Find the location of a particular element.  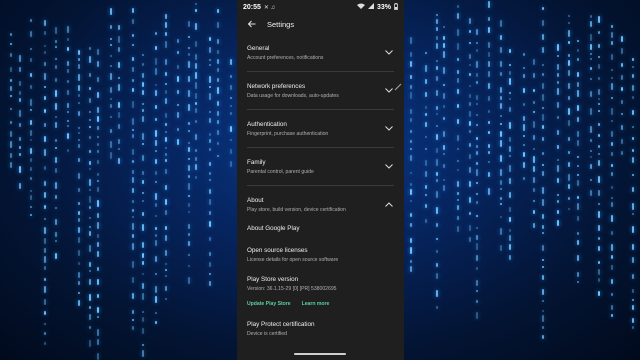

section-family: Family Parental control, parent guide is located at coordinates (320, 167).